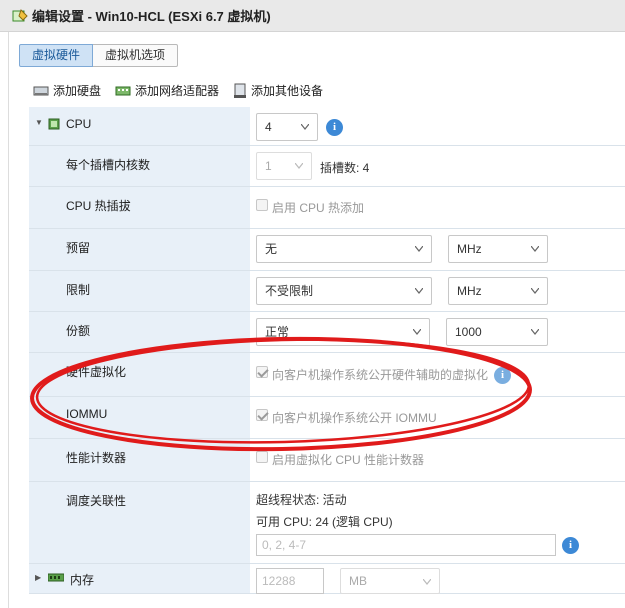 Image resolution: width=625 pixels, height=608 pixels. I want to click on performance-counters-label: 性能计数器, so click(139, 460).